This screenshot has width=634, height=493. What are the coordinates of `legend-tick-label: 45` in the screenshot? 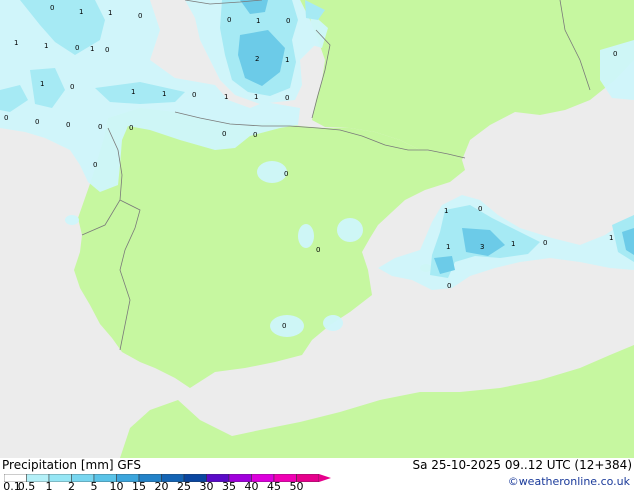 It's located at (274, 486).